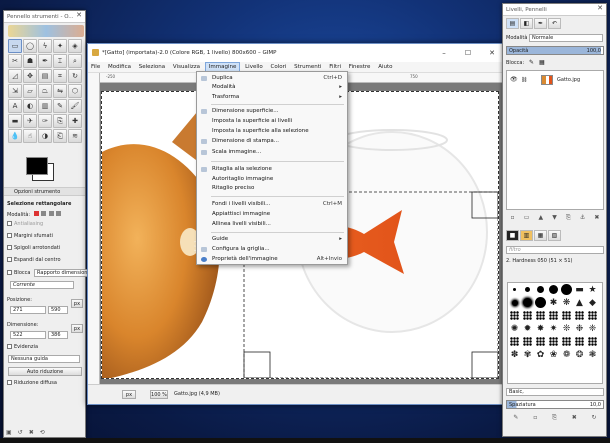  I want to click on refresh-brush-icon: ↻, so click(594, 419).